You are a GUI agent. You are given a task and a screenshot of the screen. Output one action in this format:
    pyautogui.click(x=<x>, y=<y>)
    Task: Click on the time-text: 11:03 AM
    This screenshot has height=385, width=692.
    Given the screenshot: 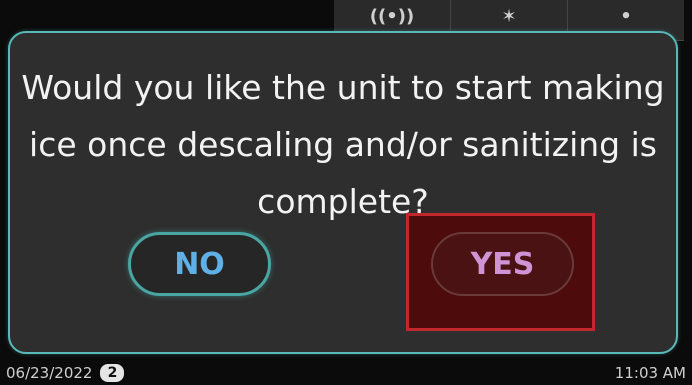 What is the action you would take?
    pyautogui.click(x=650, y=373)
    